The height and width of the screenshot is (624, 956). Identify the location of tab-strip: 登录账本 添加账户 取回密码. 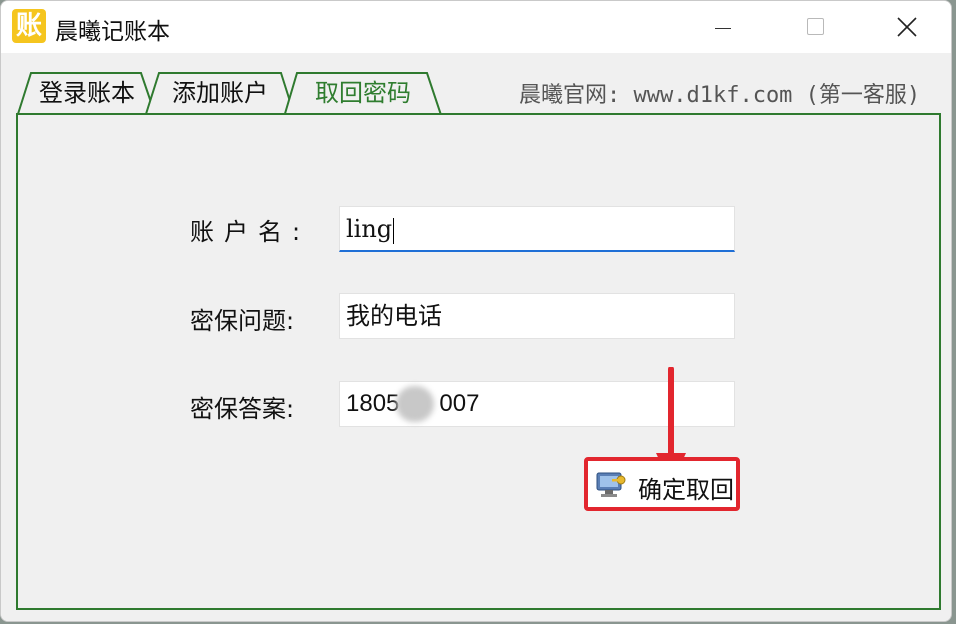
(232, 94).